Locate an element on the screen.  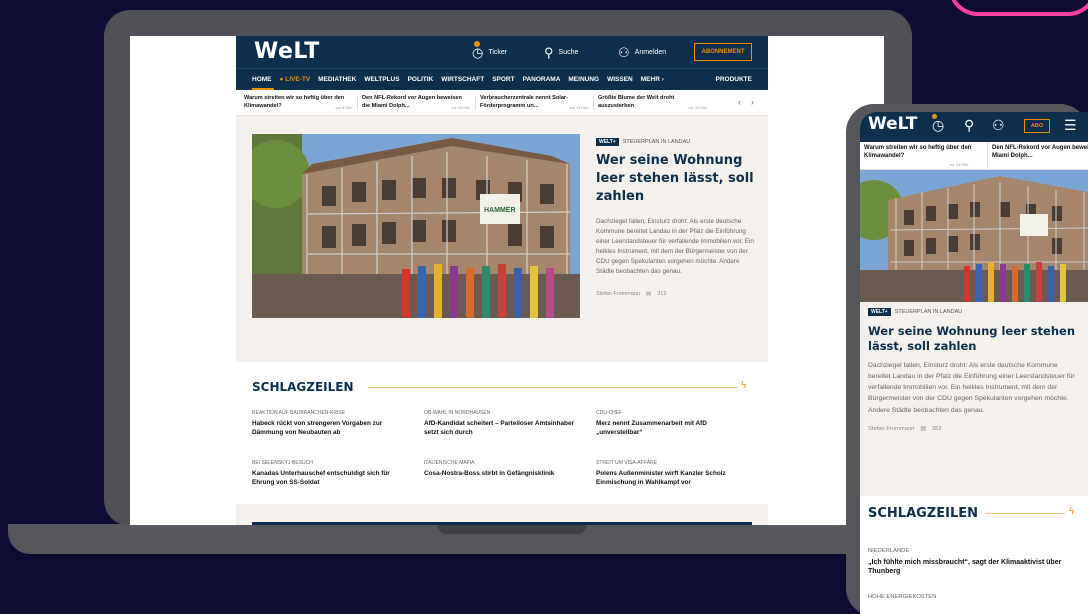
nav-item-wissen: WISSEN is located at coordinates (620, 79).